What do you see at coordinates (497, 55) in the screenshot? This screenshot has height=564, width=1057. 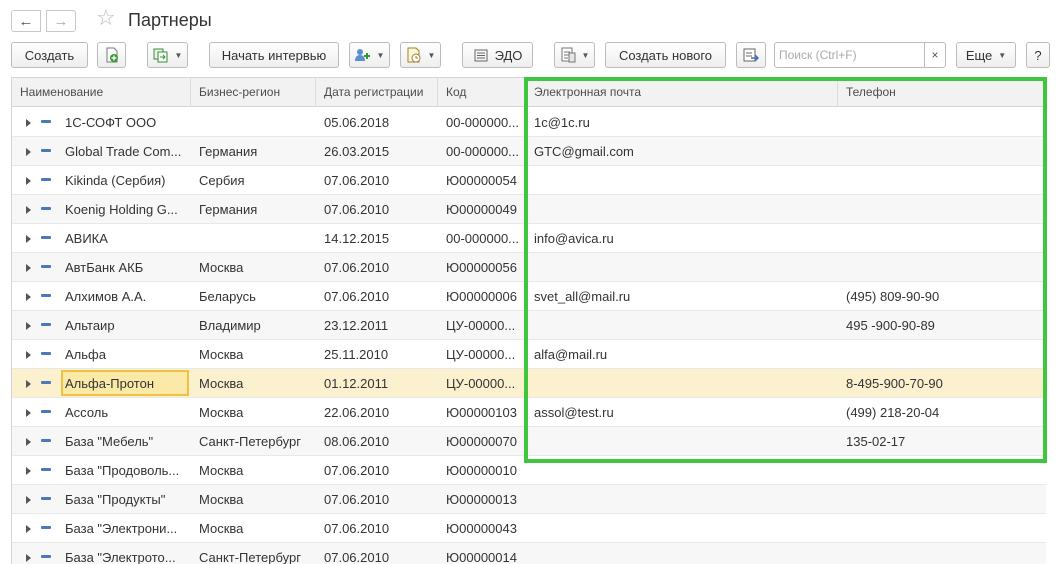 I see `edo-button: ЭДО` at bounding box center [497, 55].